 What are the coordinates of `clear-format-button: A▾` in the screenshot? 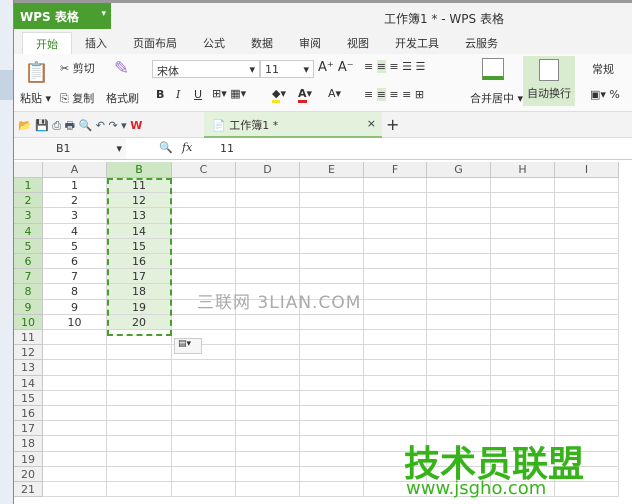 It's located at (334, 93).